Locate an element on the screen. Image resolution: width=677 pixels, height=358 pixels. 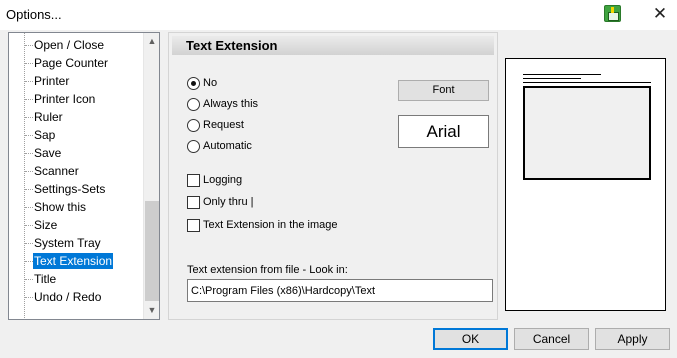
tree-item-scanner: Scanner is located at coordinates (77, 171).